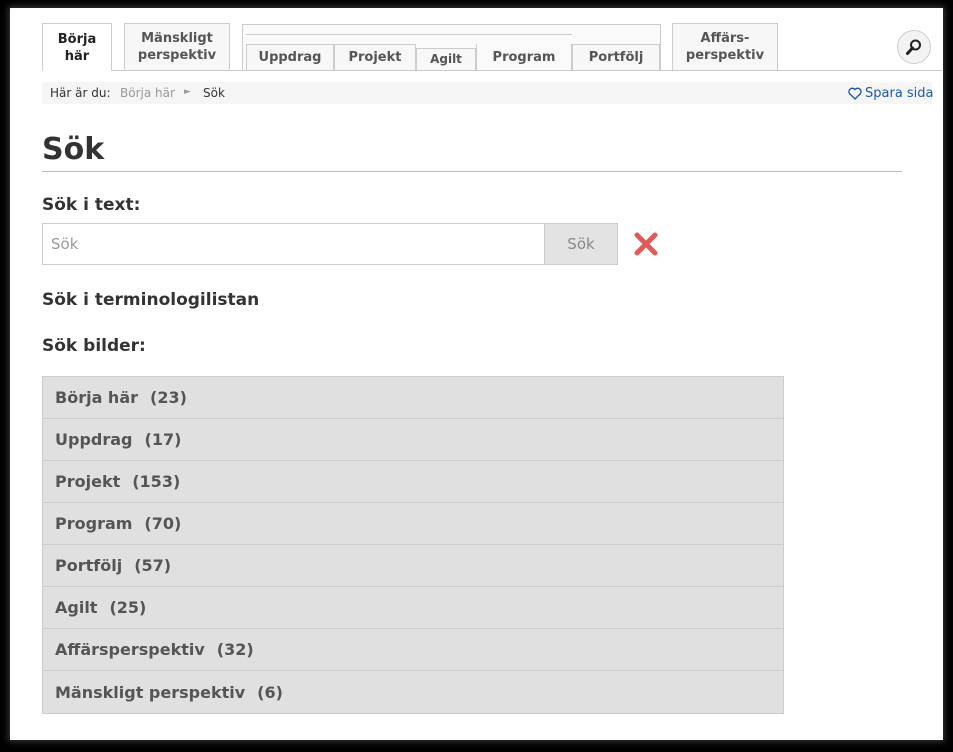 This screenshot has height=752, width=953. Describe the element at coordinates (413, 398) in the screenshot. I see `category-item-borja-har: Börja här (23)` at that location.